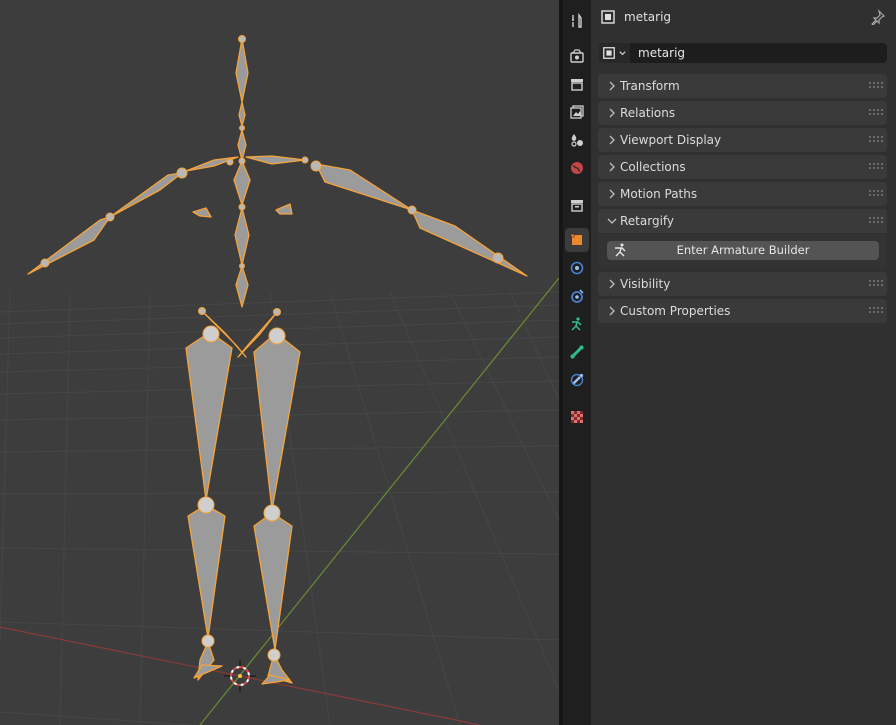 This screenshot has height=725, width=896. I want to click on bone-forearm-left, so click(69, 245).